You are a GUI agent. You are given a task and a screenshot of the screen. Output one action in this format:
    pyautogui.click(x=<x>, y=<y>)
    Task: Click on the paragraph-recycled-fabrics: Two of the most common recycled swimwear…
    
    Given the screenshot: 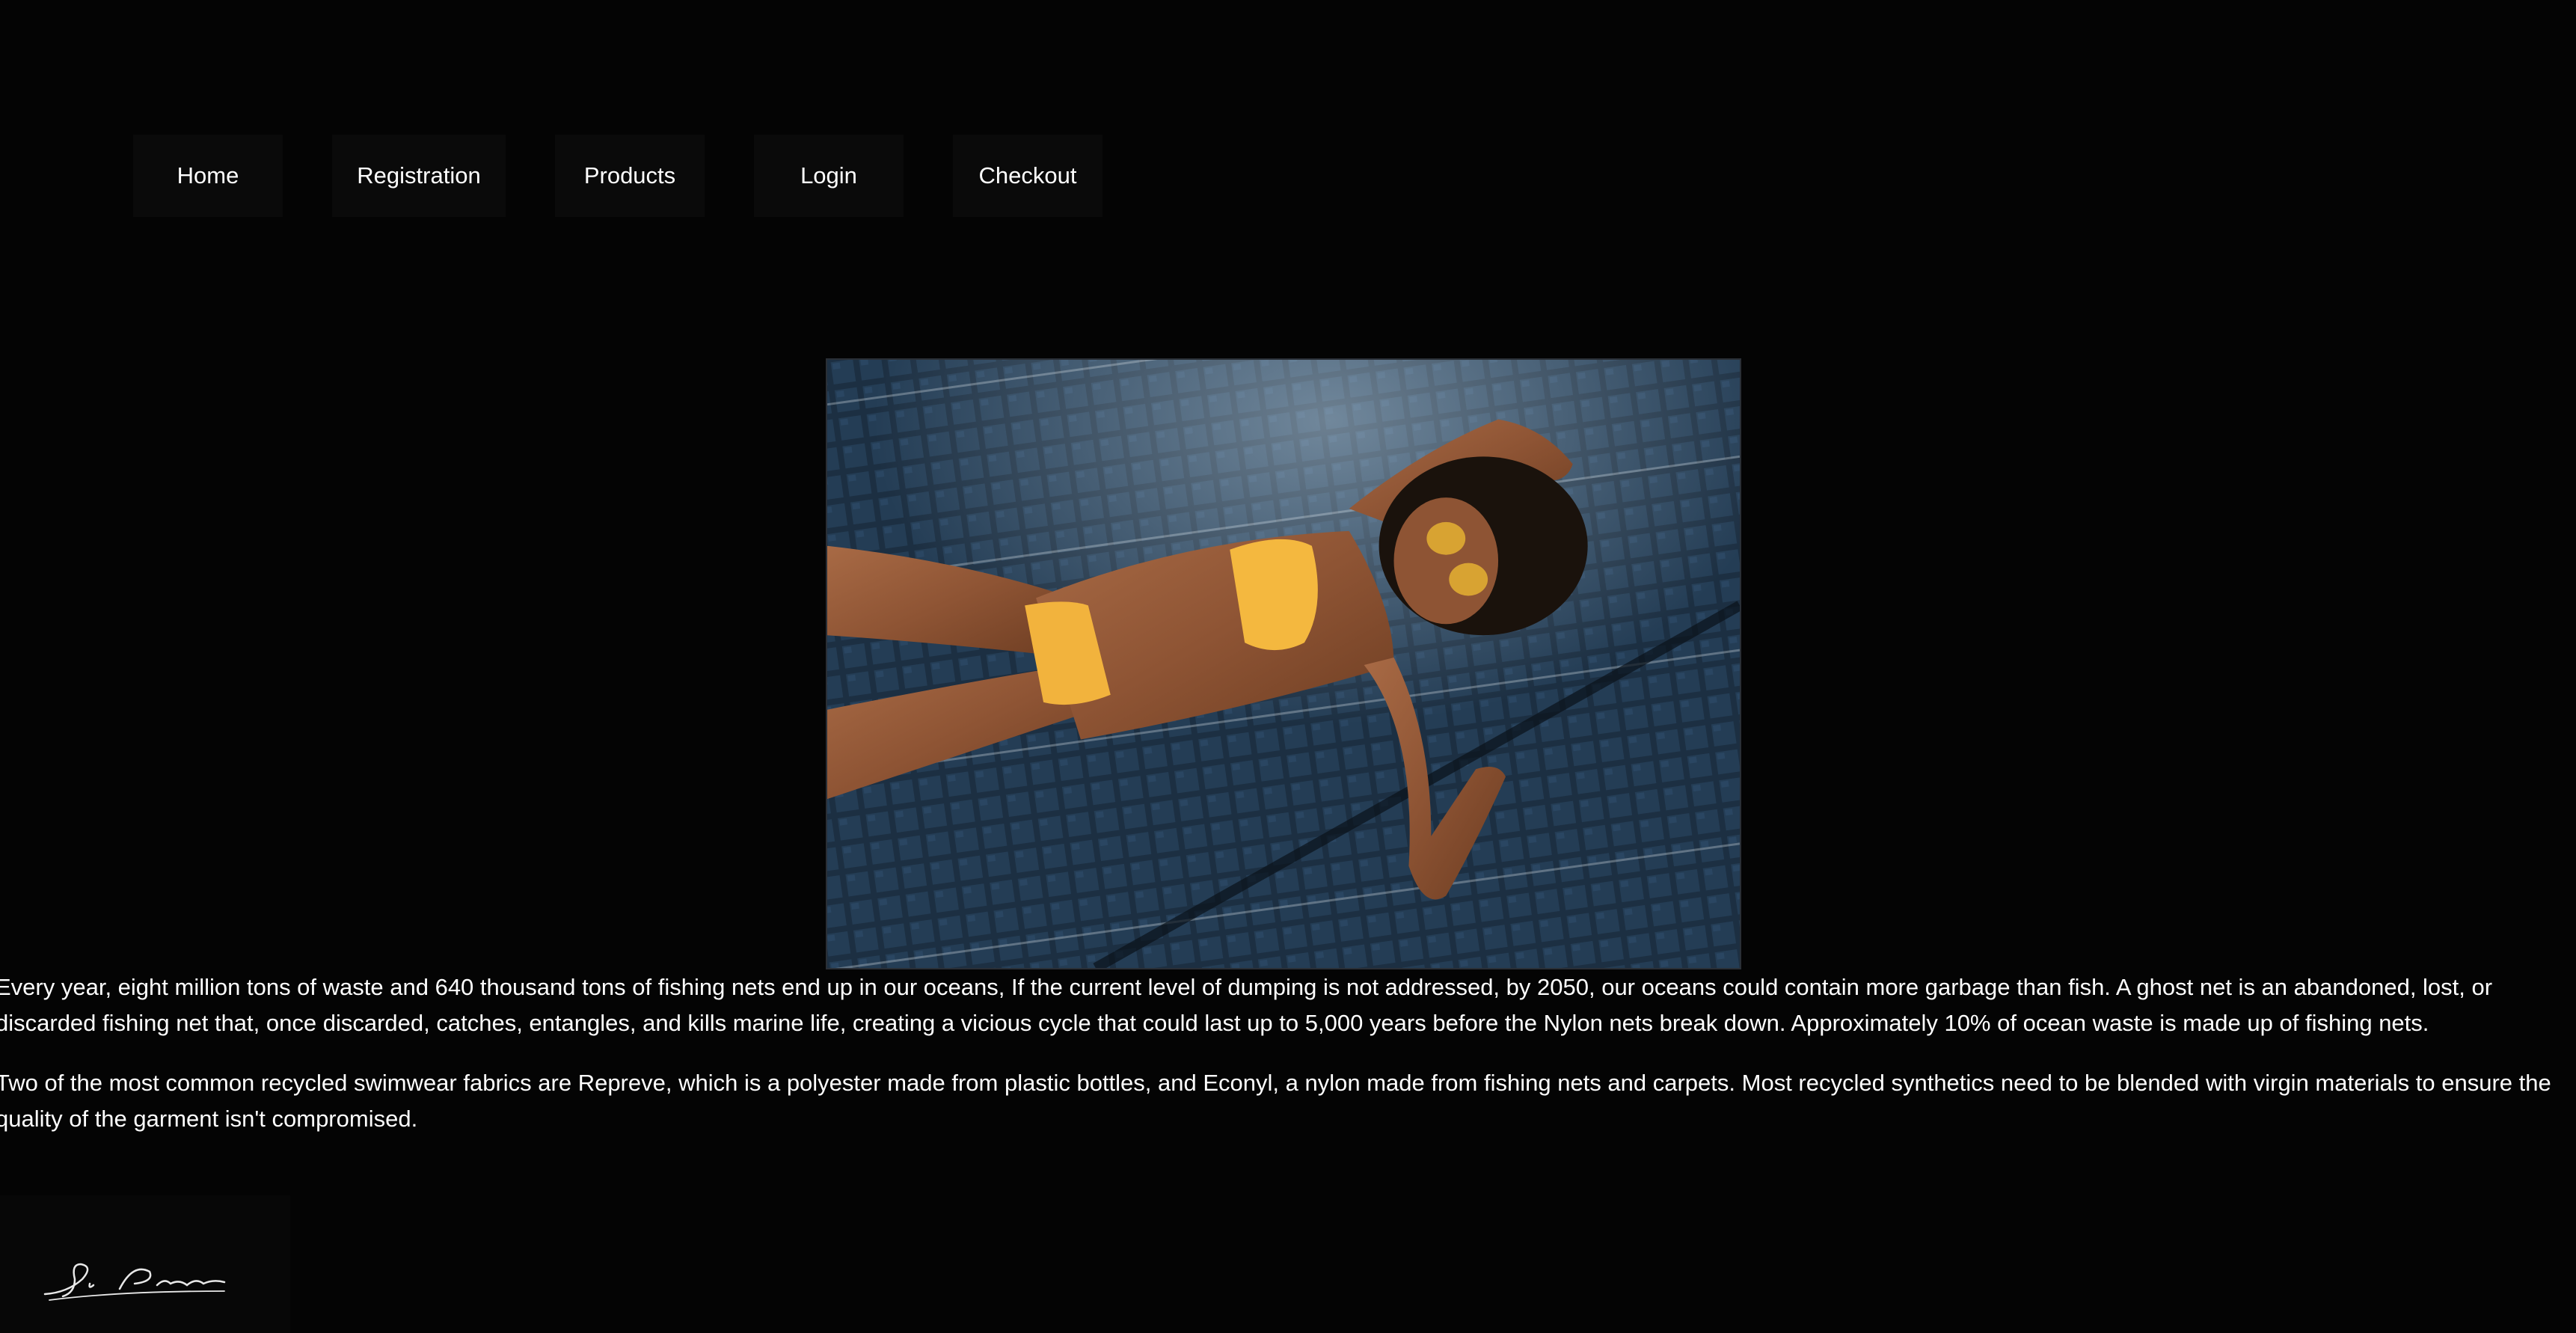 What is the action you would take?
    pyautogui.click(x=1275, y=1101)
    